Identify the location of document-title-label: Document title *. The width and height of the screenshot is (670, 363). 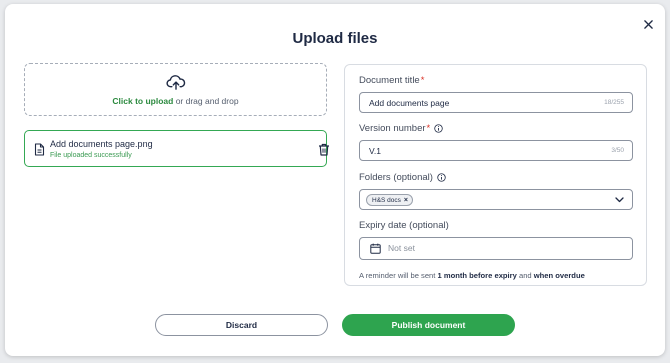
(392, 80).